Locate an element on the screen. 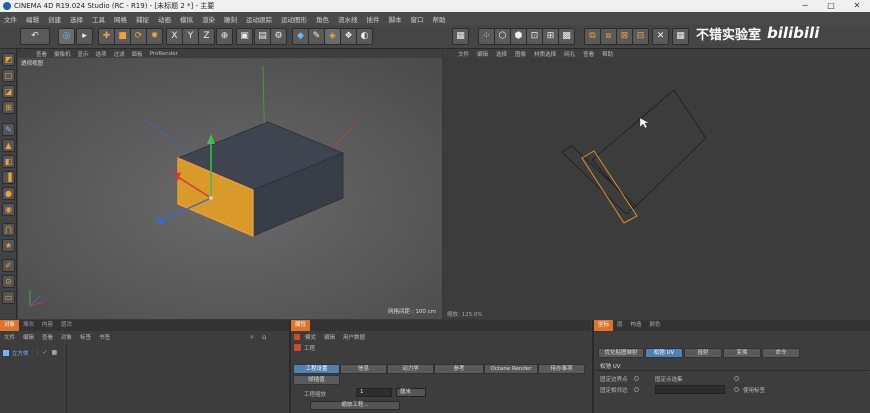 This screenshot has width=870, height=413. menu-tools: 工具 is located at coordinates (98, 19).